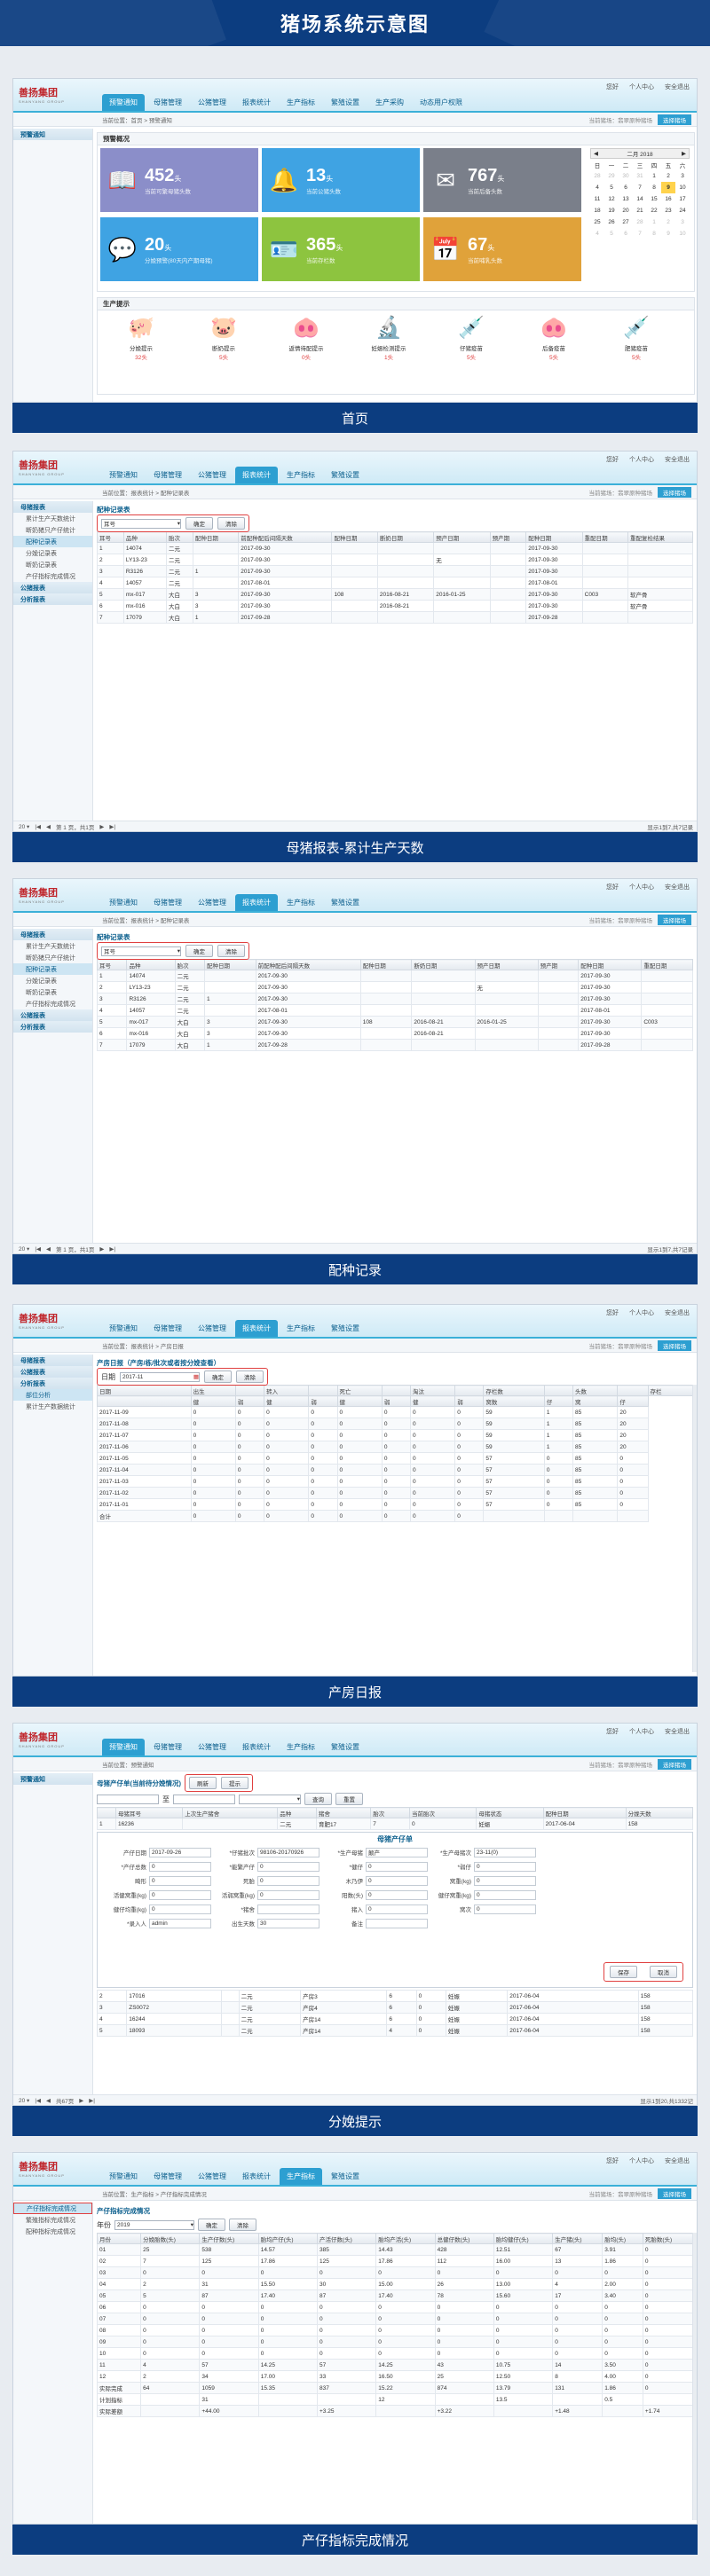 Image resolution: width=710 pixels, height=2576 pixels. I want to click on nav-tab: 公猪管理, so click(212, 902).